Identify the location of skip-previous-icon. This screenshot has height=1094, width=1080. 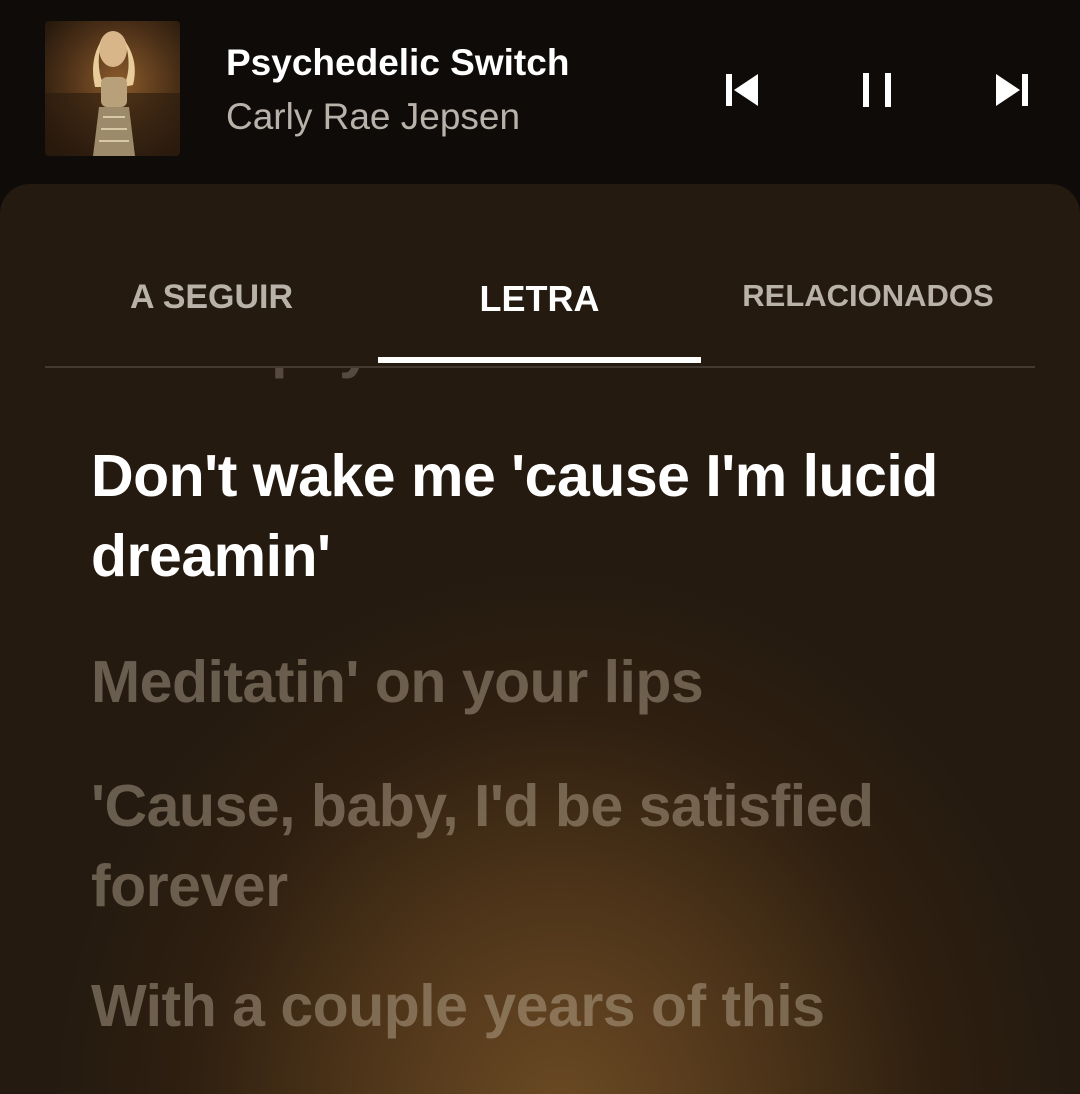
(742, 90).